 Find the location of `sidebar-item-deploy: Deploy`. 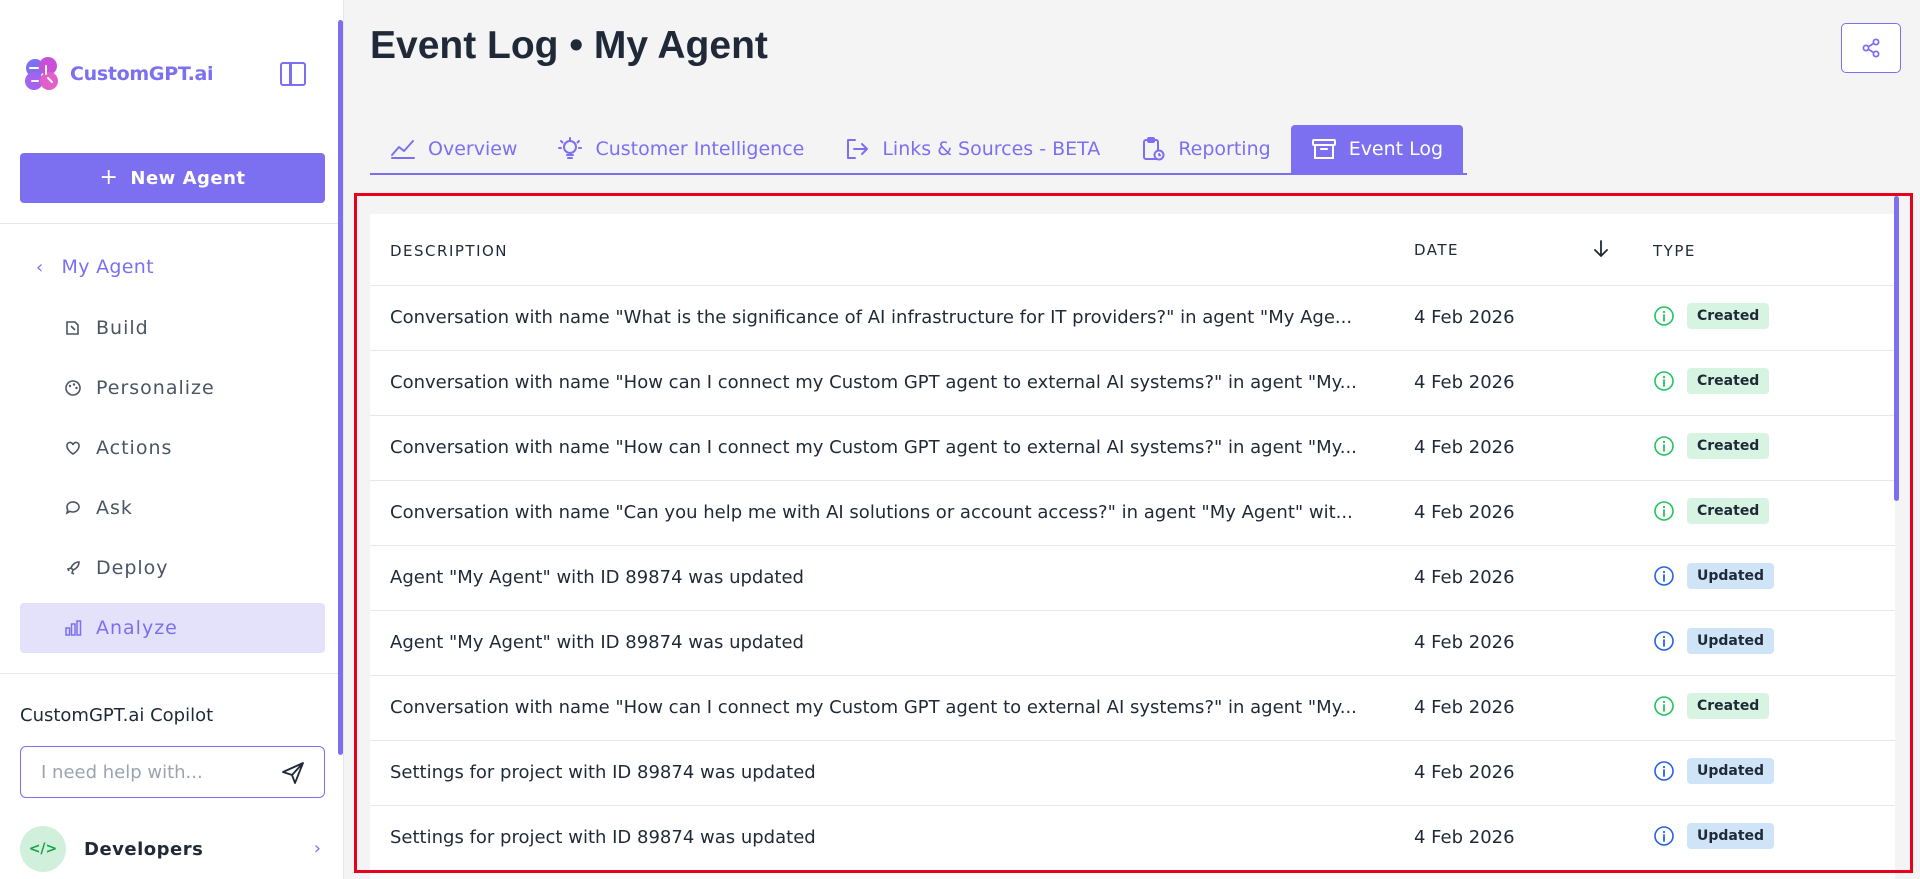

sidebar-item-deploy: Deploy is located at coordinates (172, 568).